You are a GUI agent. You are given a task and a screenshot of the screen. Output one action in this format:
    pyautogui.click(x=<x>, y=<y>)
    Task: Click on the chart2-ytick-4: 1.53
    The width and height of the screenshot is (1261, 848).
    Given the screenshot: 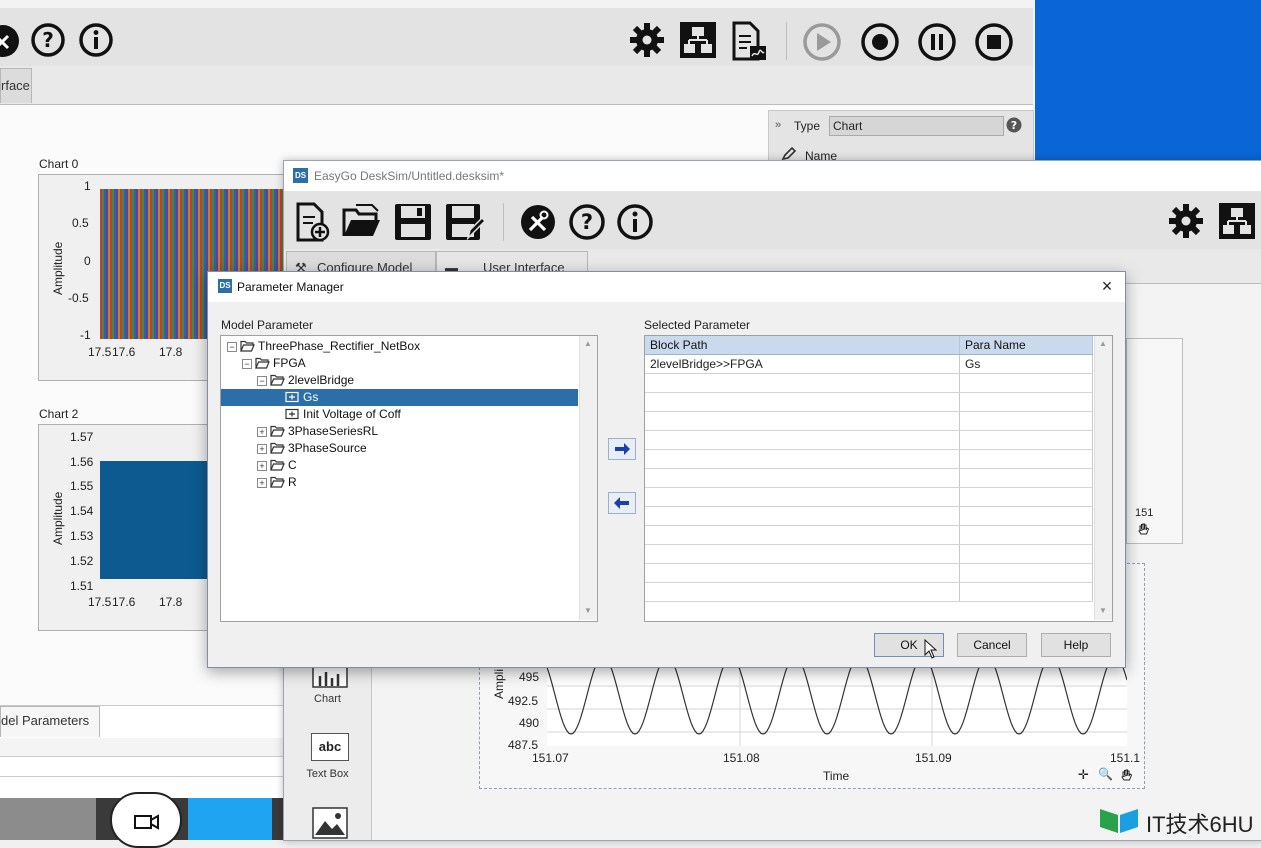 What is the action you would take?
    pyautogui.click(x=82, y=536)
    